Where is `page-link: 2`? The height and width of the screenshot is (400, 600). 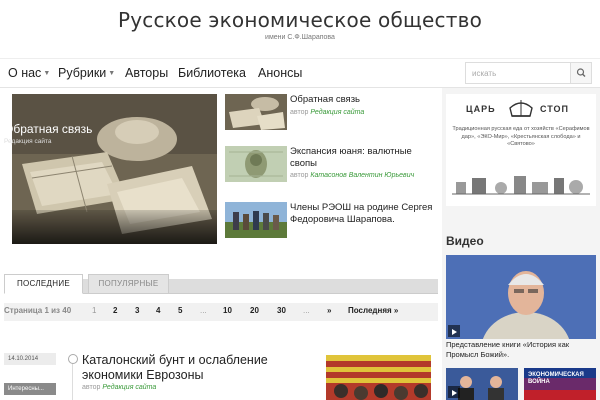
page-link: 2 is located at coordinates (115, 310).